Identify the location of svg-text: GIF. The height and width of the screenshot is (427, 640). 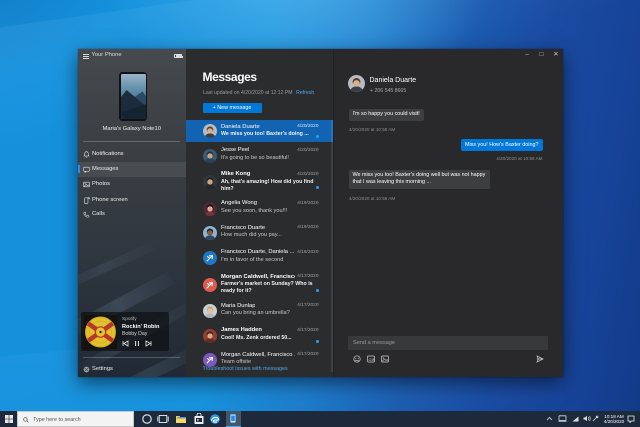
(372, 359).